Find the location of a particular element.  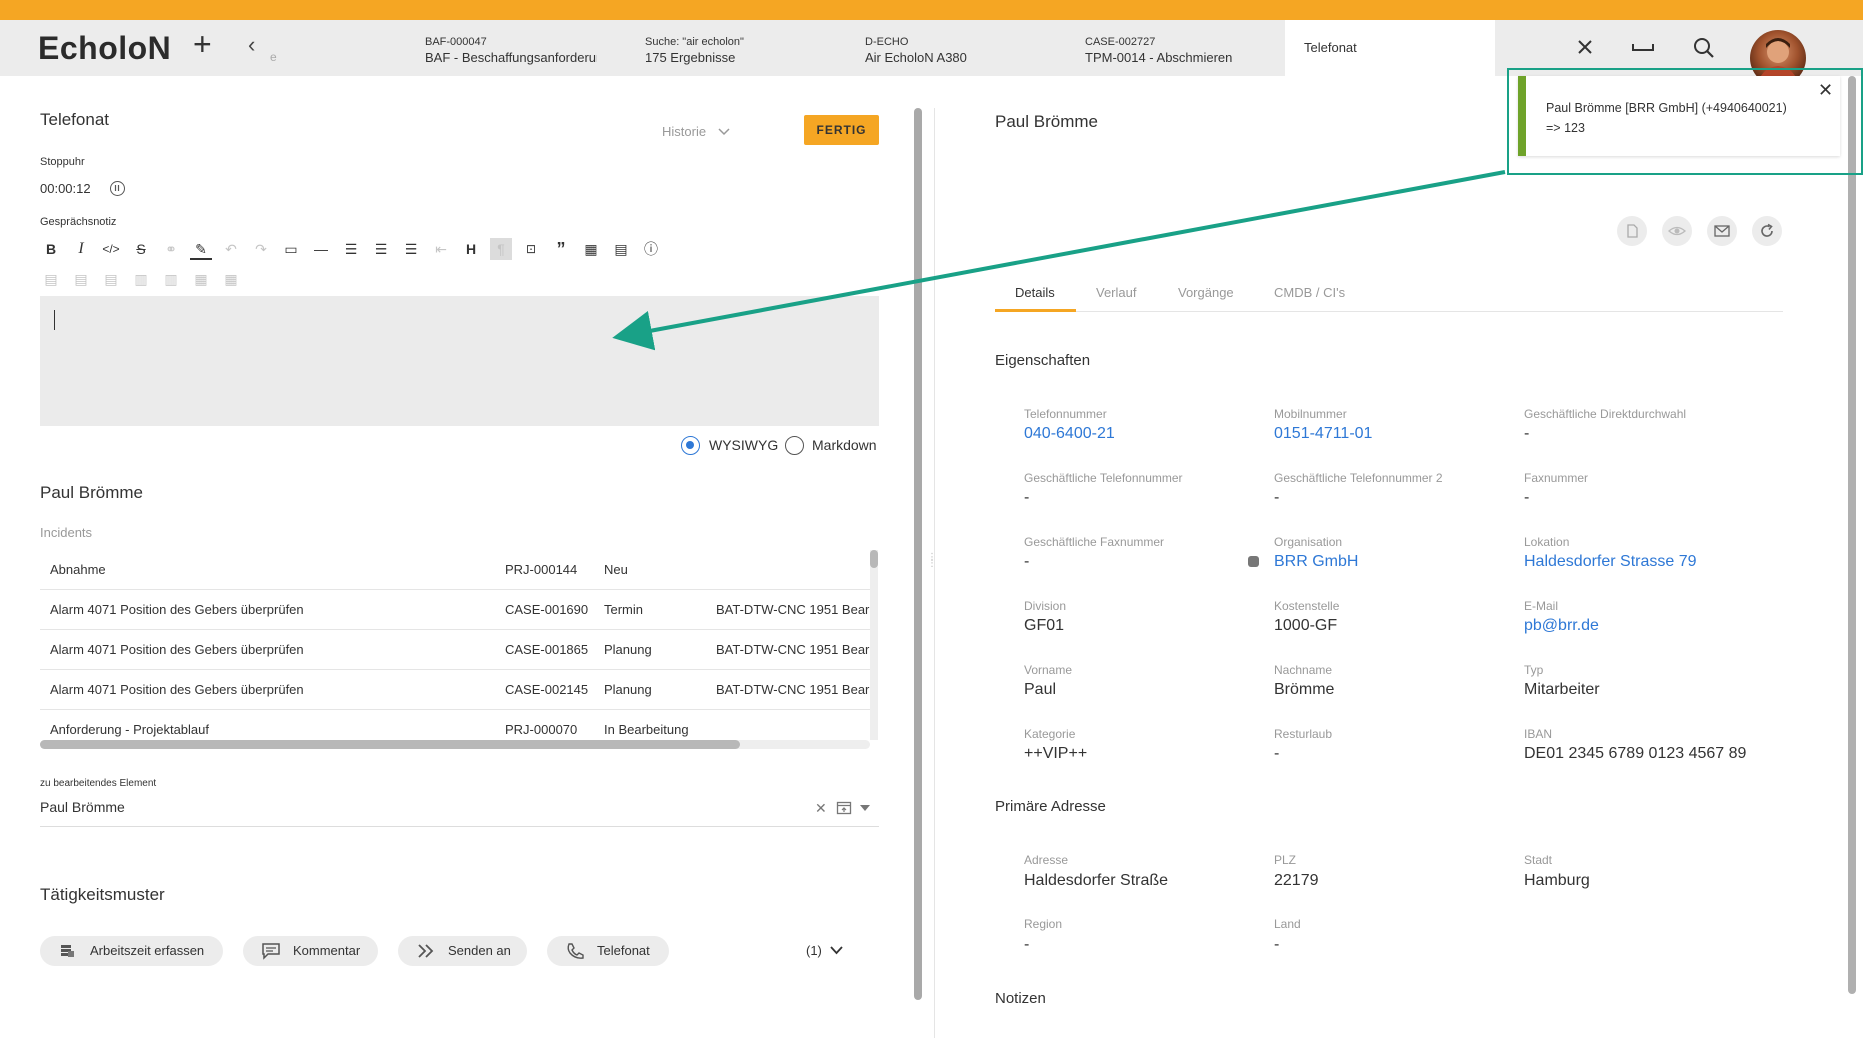

tab-vorgaenge: Vorgänge is located at coordinates (1206, 292).